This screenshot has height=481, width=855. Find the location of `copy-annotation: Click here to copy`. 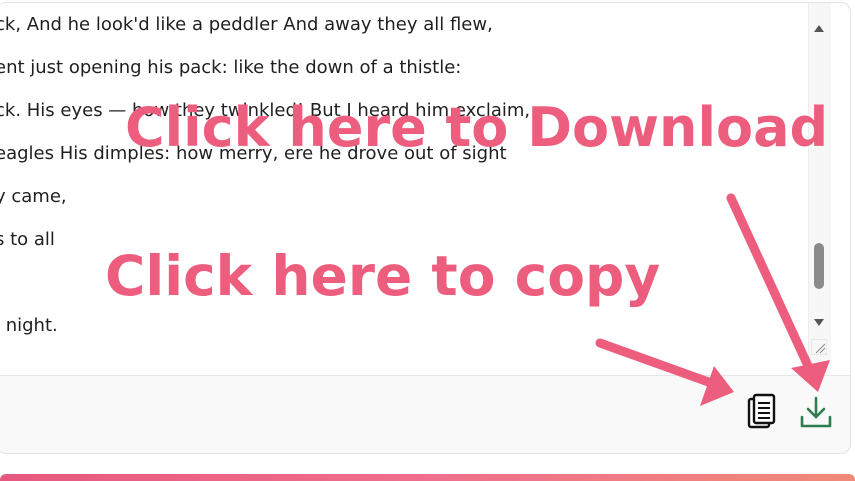

copy-annotation: Click here to copy is located at coordinates (383, 276).